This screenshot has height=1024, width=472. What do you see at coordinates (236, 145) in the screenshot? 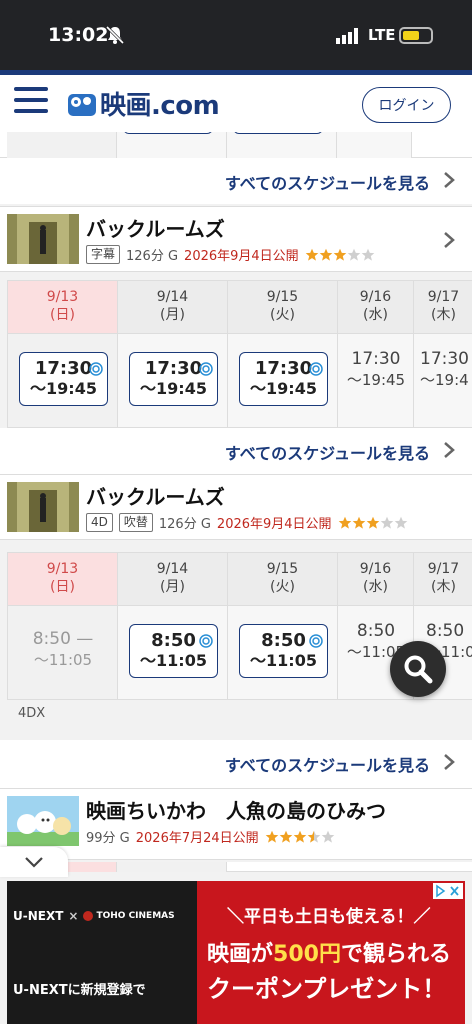
I see `previous-schedule-fragment` at bounding box center [236, 145].